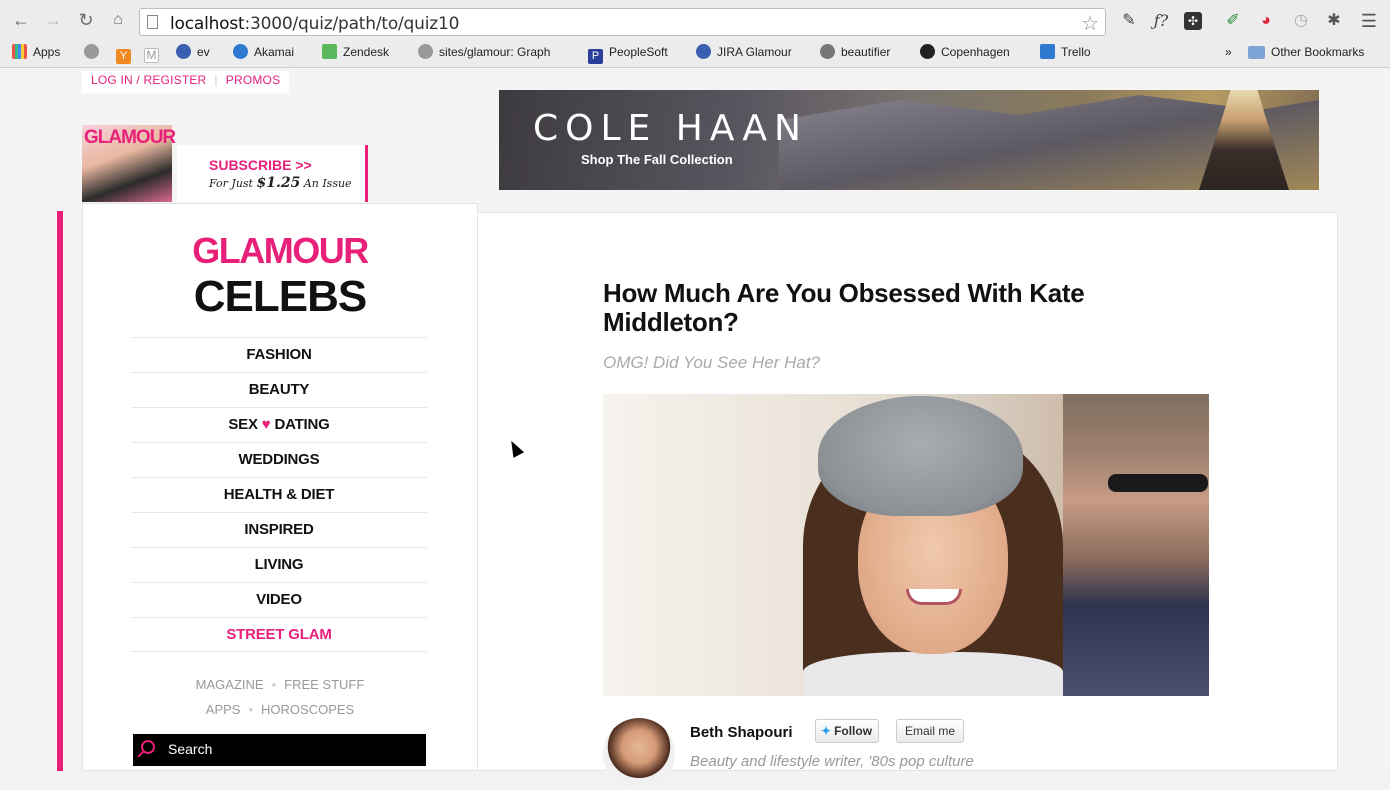 This screenshot has width=1390, height=790. Describe the element at coordinates (741, 732) in the screenshot. I see `author-name: Beth Shapouri` at that location.